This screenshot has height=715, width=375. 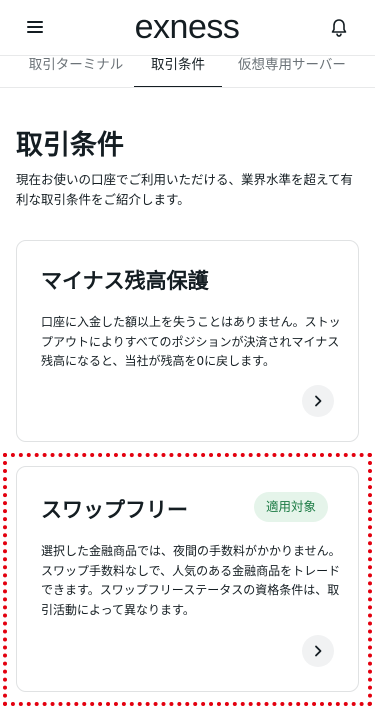 I want to click on top-header: exness, so click(x=187, y=28).